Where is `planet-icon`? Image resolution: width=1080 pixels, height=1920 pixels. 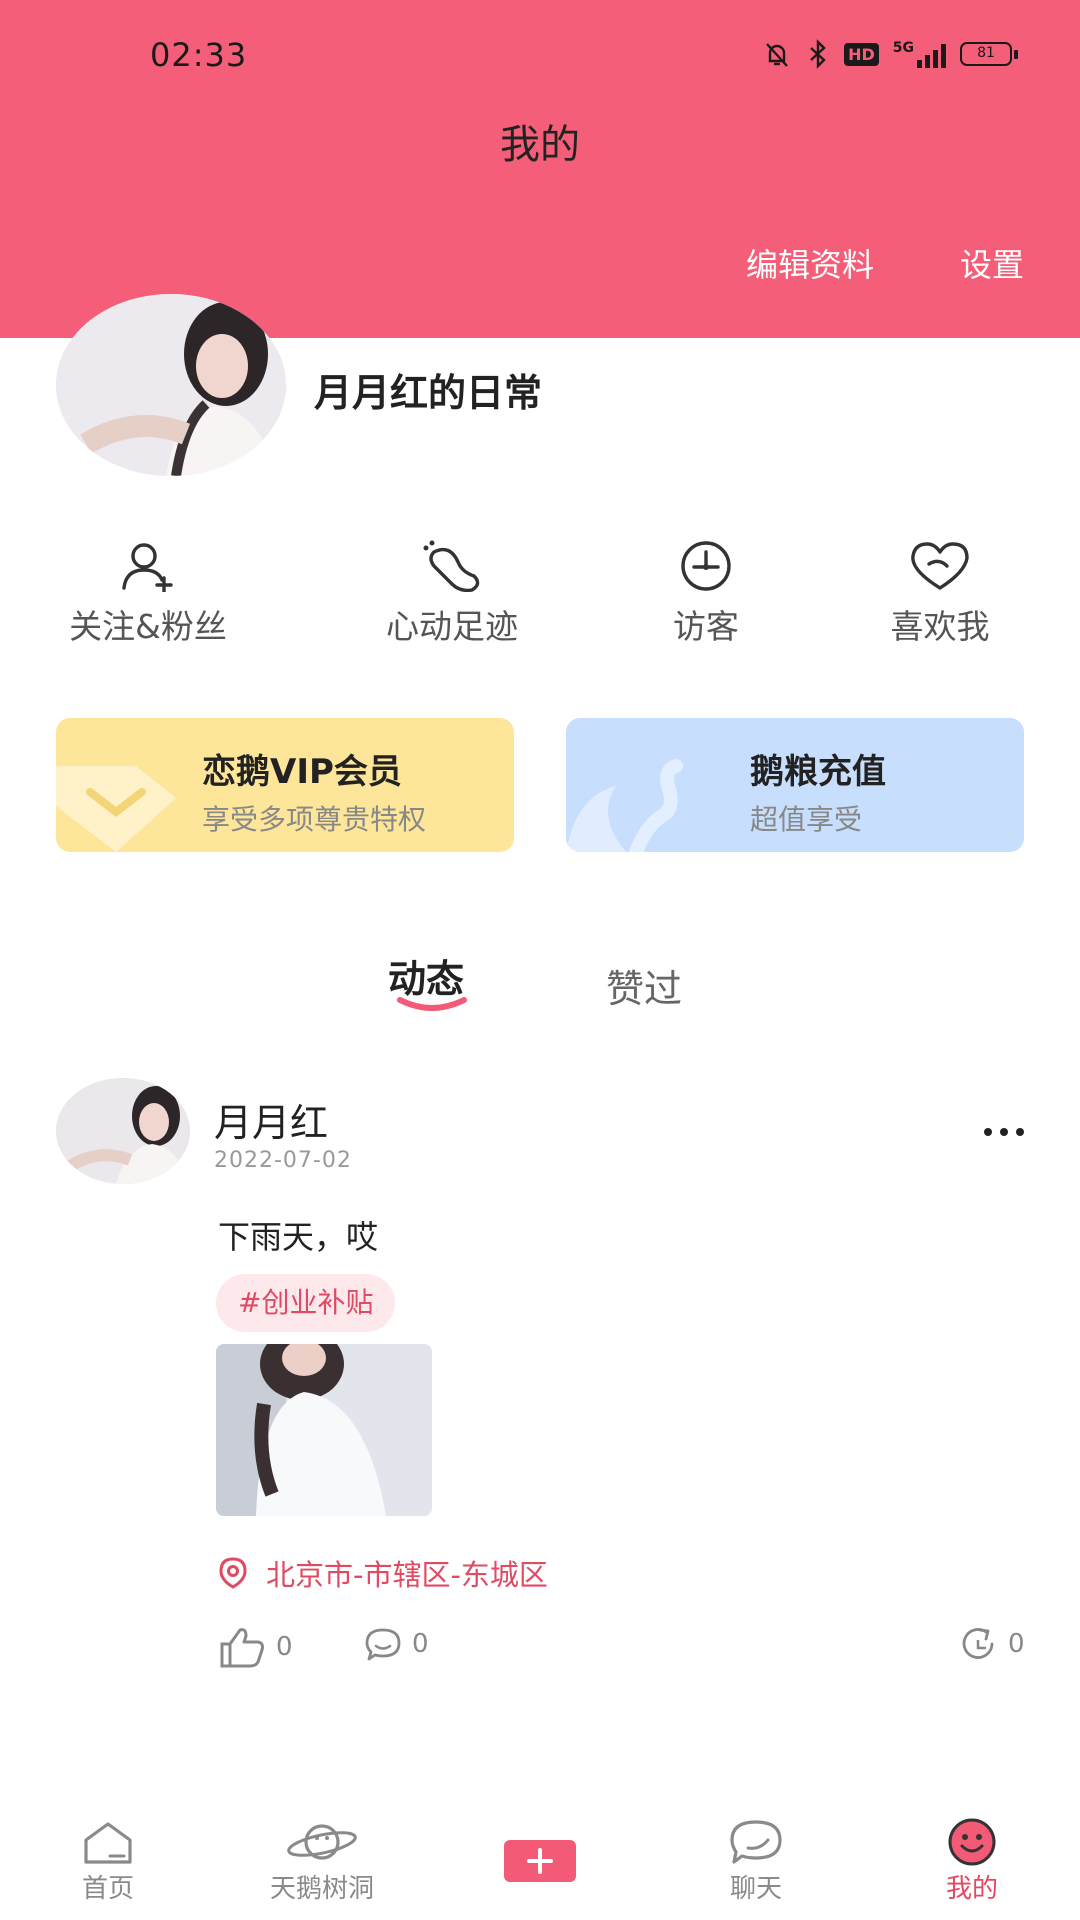 planet-icon is located at coordinates (322, 1842).